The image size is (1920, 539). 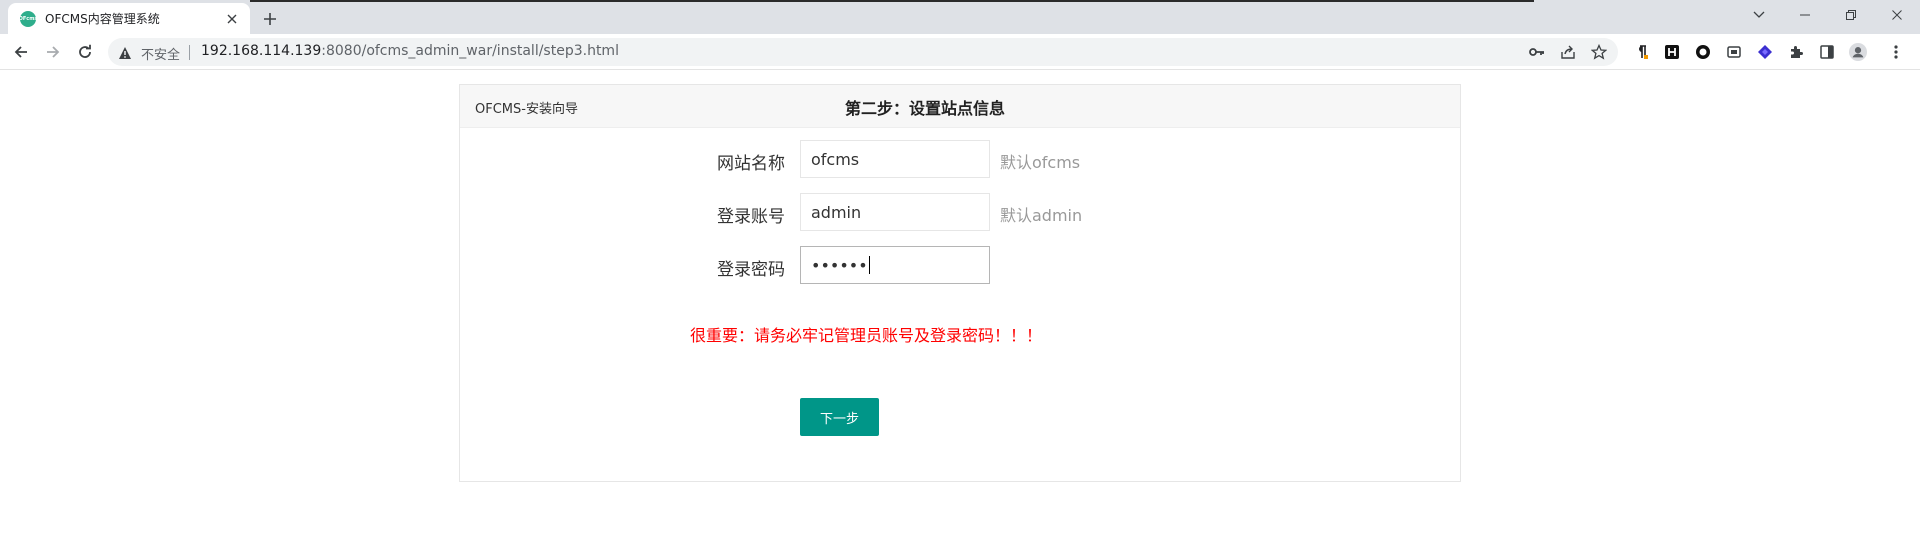 I want to click on next-step-button: 下一步, so click(x=839, y=417).